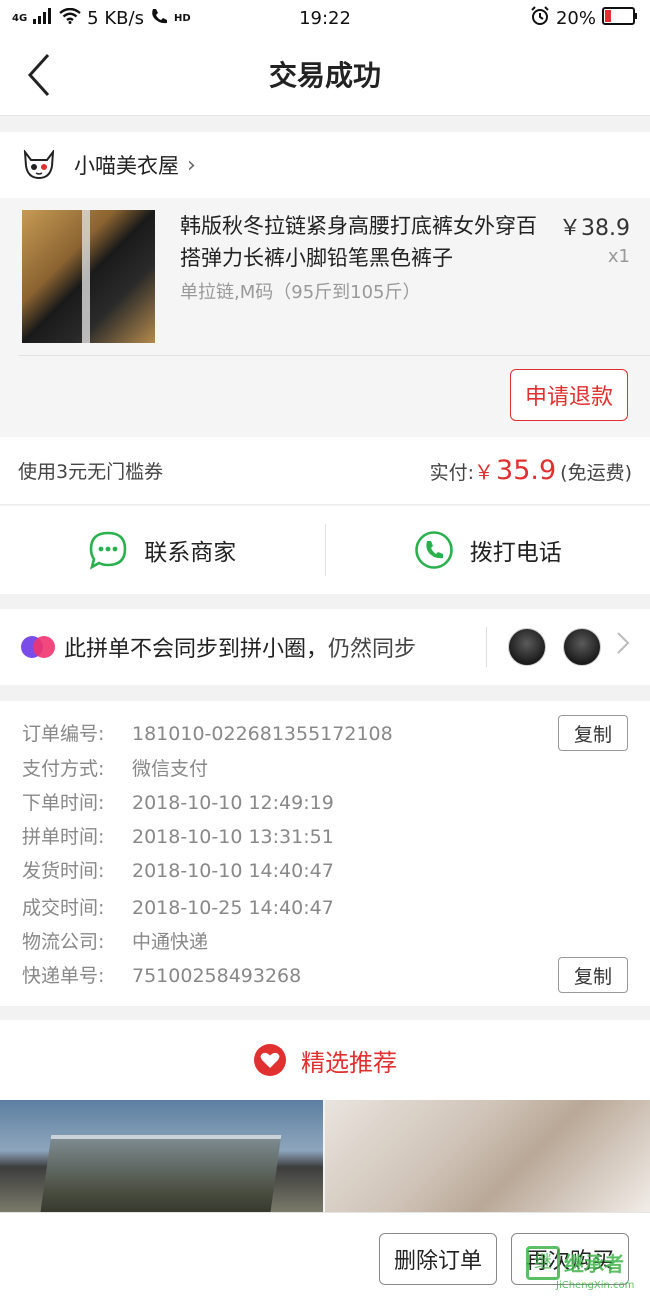 The image size is (650, 1300). What do you see at coordinates (63, 976) in the screenshot?
I see `tracking-number-label: 快递单号:` at bounding box center [63, 976].